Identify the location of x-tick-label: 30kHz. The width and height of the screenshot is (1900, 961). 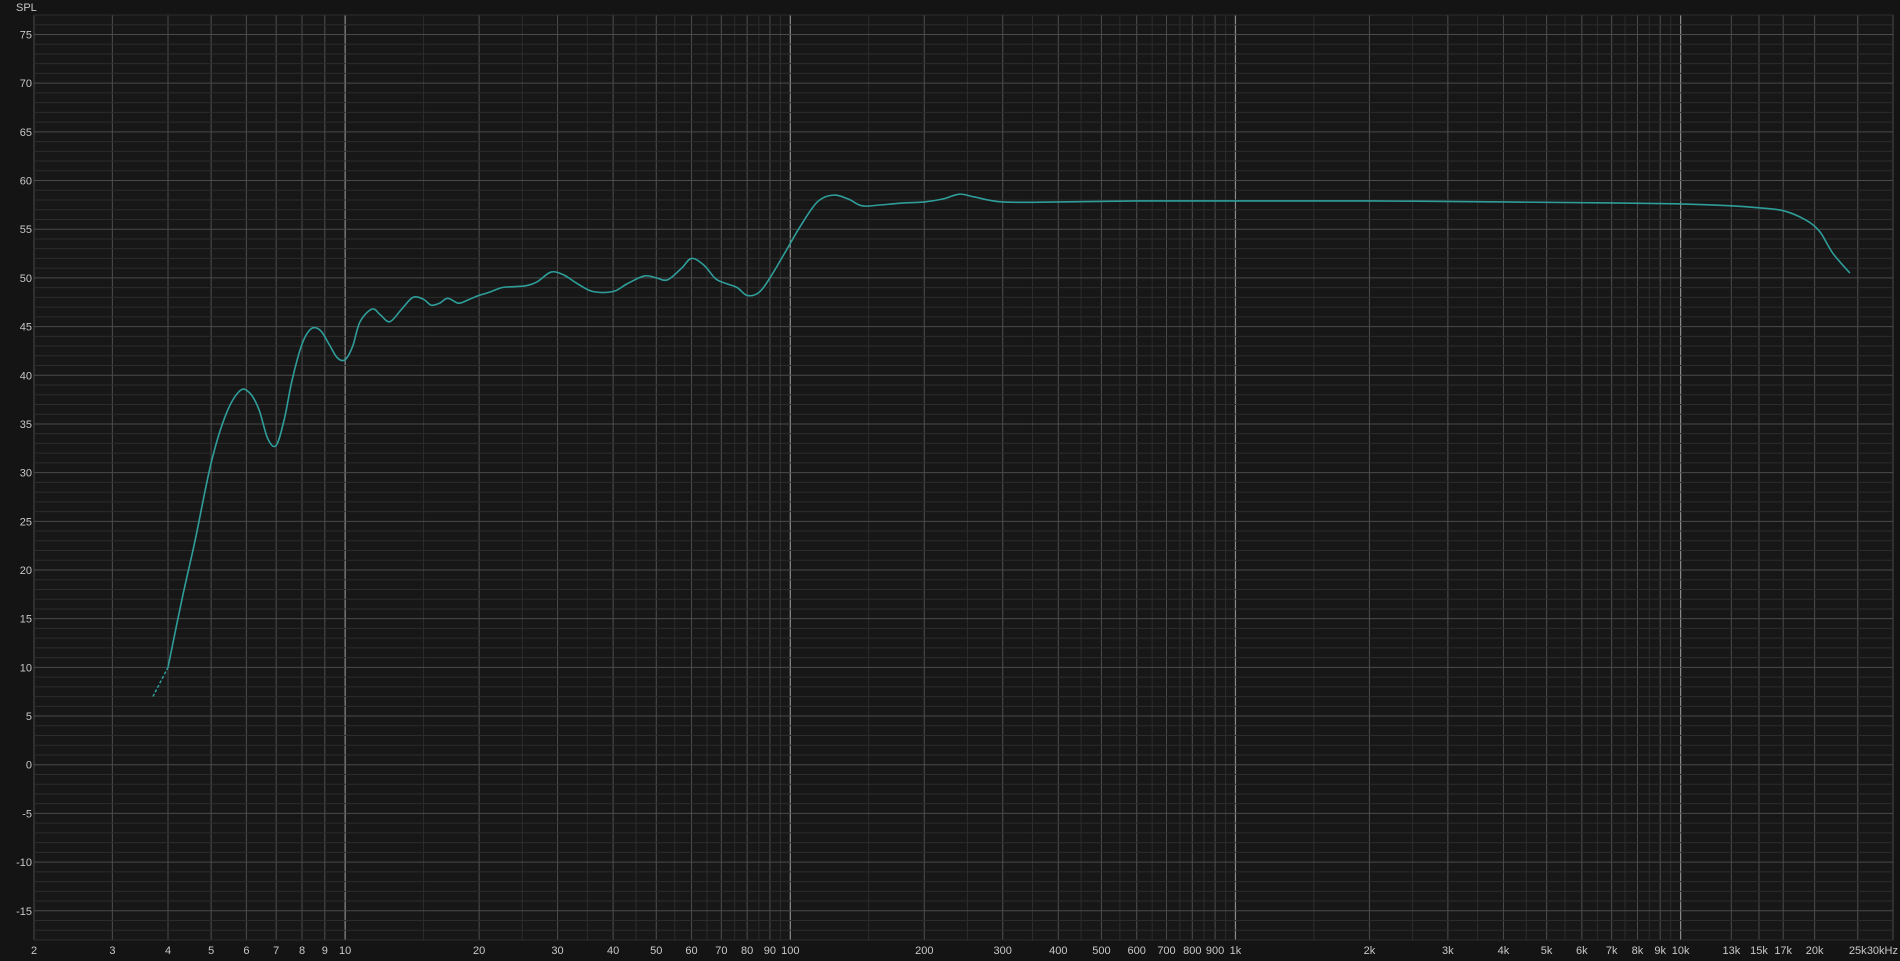
(1882, 951).